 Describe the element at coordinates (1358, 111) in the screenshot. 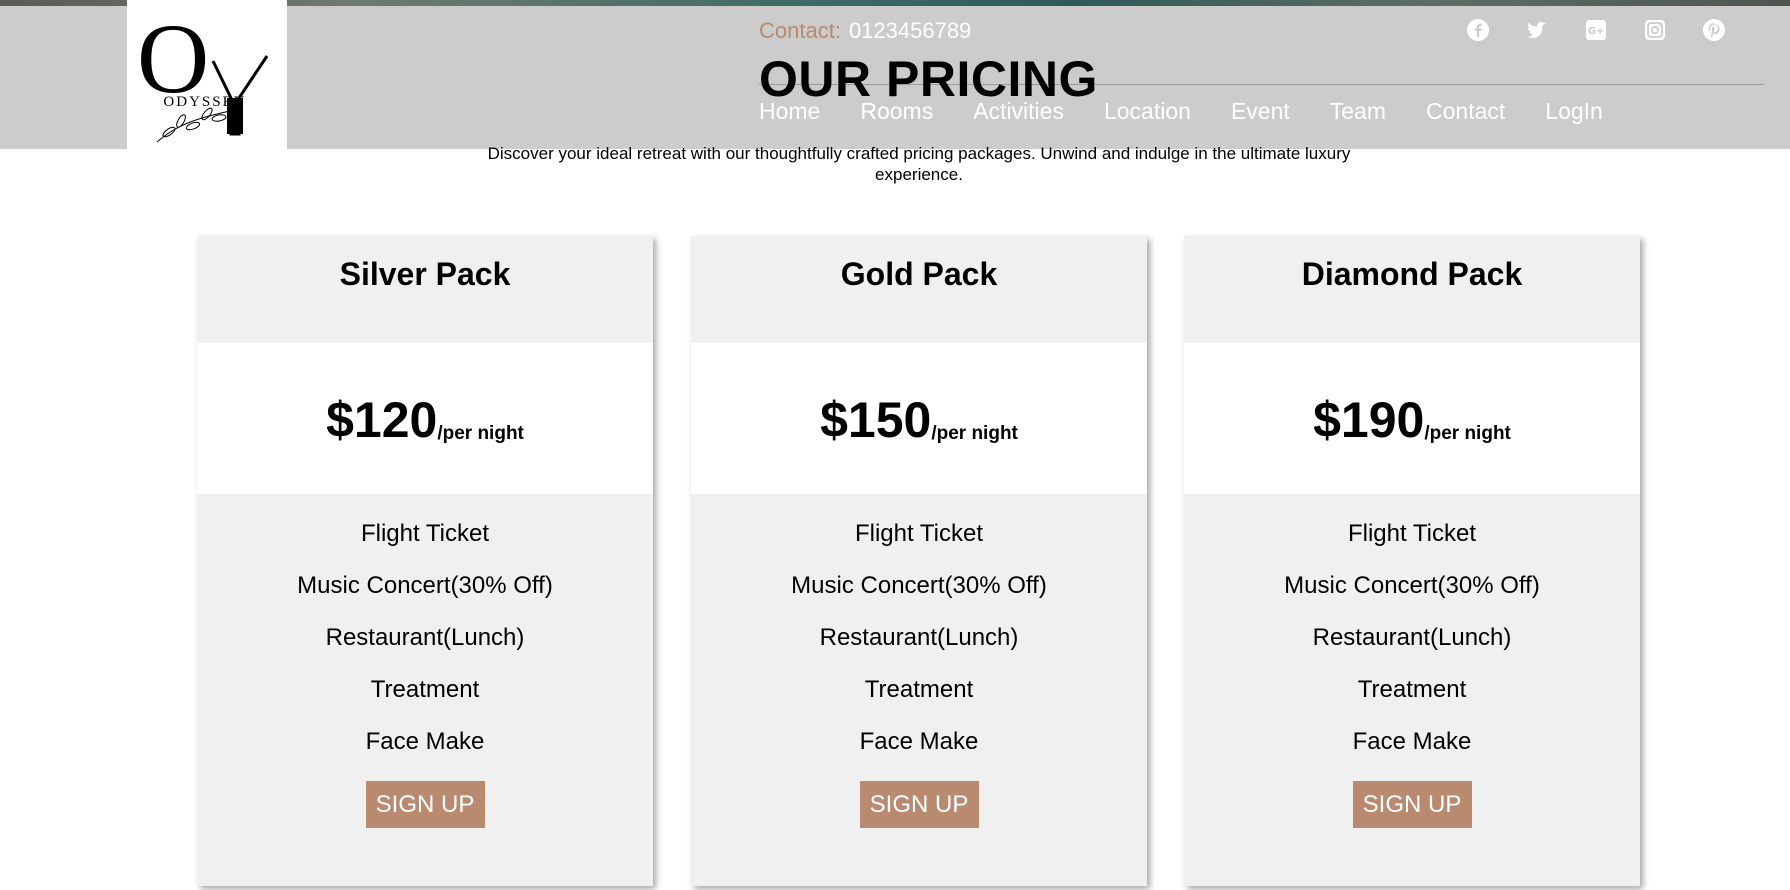

I see `nav-team: Team` at that location.